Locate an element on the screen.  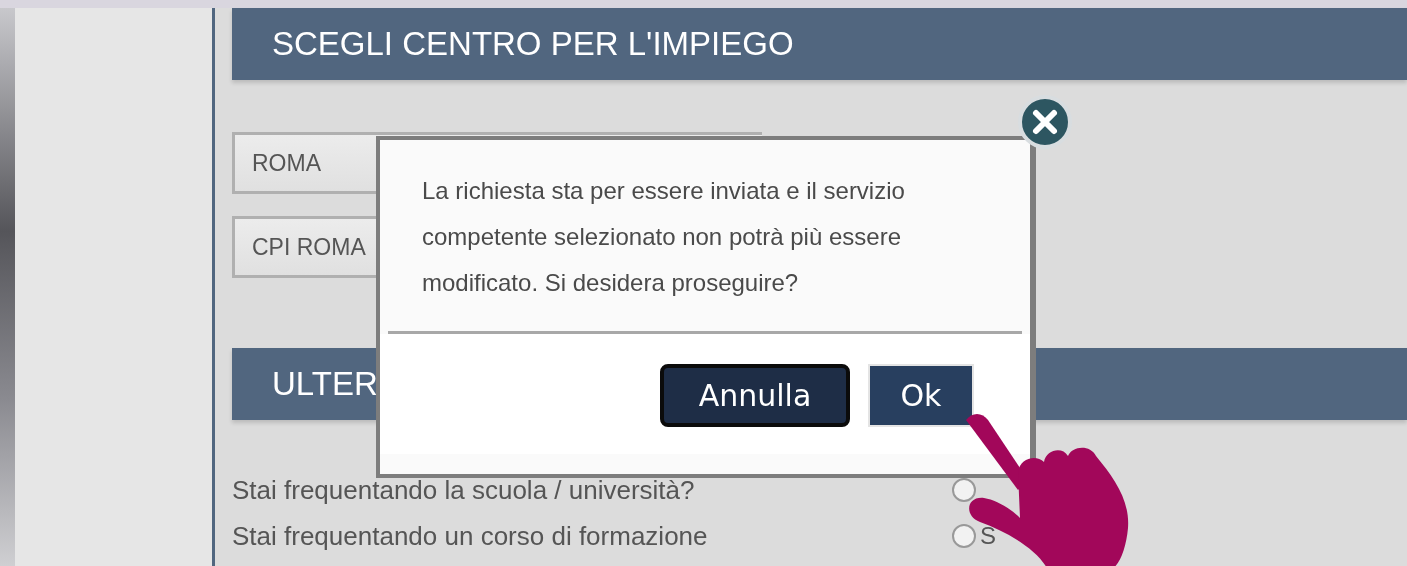
dialog-button: Annulla is located at coordinates (755, 395).